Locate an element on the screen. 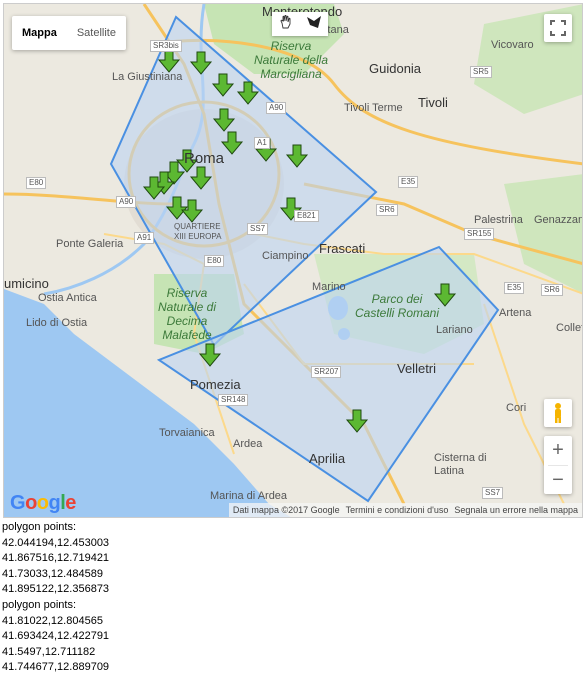  output-line: 41.867516,12.719421 is located at coordinates (56, 558).